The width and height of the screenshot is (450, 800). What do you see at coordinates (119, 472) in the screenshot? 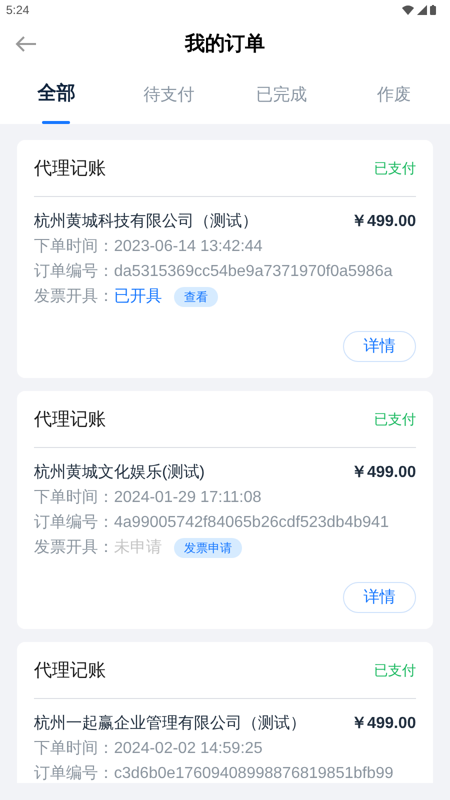
I see `company-name: 杭州黄城文化娱乐(测试)` at bounding box center [119, 472].